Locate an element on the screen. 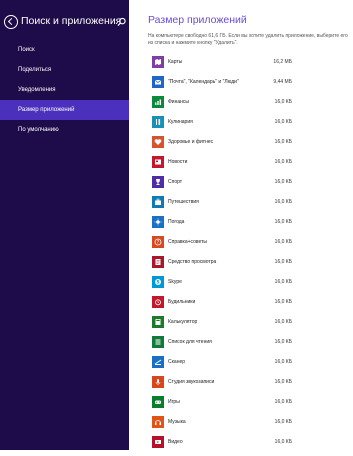 This screenshot has width=353, height=456. app-name: Новости is located at coordinates (178, 162).